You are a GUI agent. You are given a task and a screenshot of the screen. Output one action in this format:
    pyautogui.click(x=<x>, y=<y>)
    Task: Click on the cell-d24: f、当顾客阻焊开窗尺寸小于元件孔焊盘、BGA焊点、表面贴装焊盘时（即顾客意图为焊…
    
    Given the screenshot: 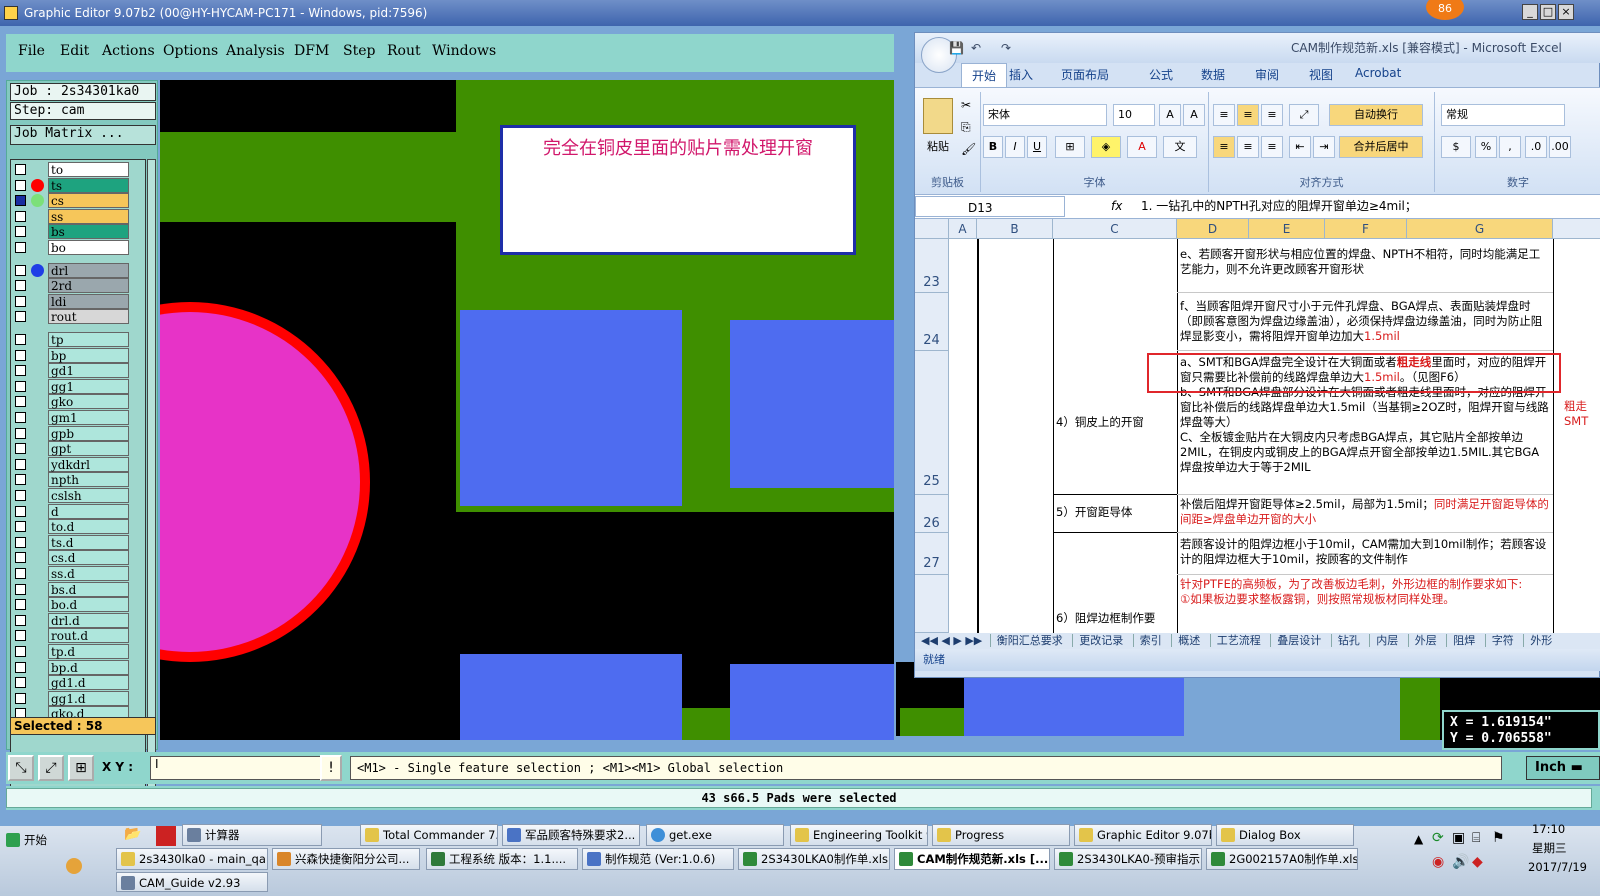 What is the action you would take?
    pyautogui.click(x=1365, y=322)
    